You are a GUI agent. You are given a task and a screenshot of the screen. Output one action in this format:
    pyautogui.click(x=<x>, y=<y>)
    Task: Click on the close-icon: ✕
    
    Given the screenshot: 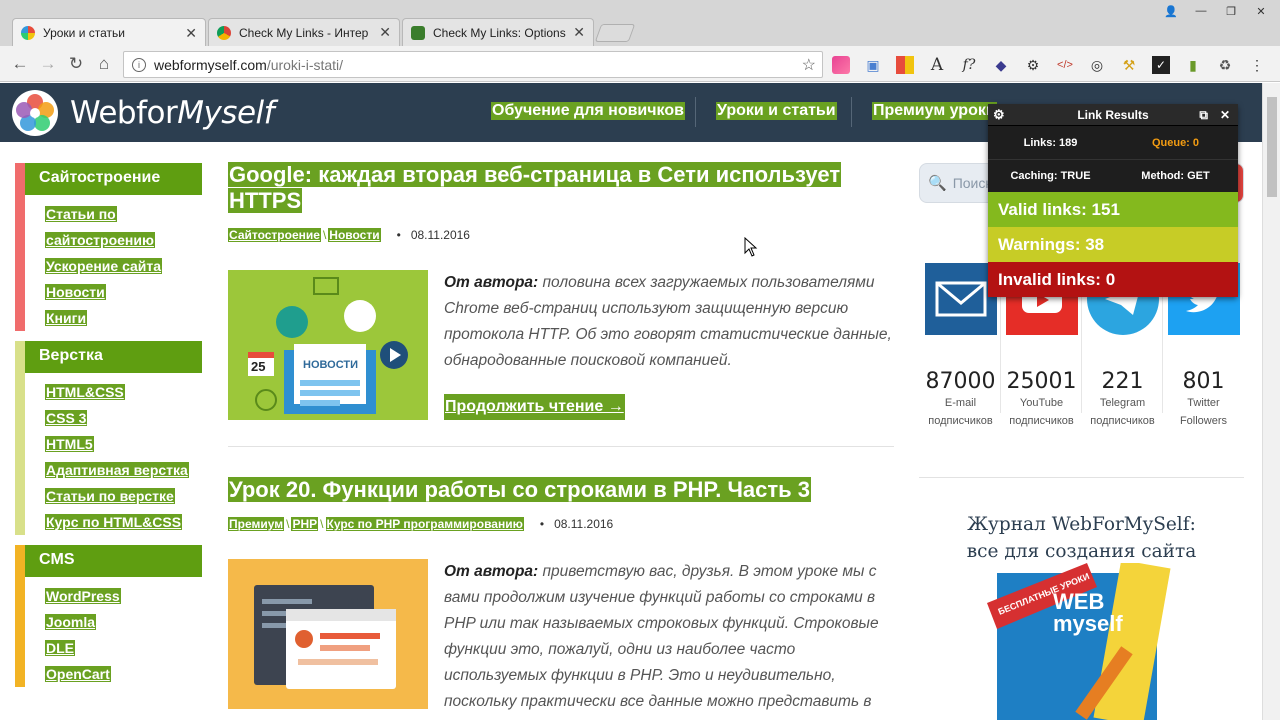 What is the action you would take?
    pyautogui.click(x=1225, y=115)
    